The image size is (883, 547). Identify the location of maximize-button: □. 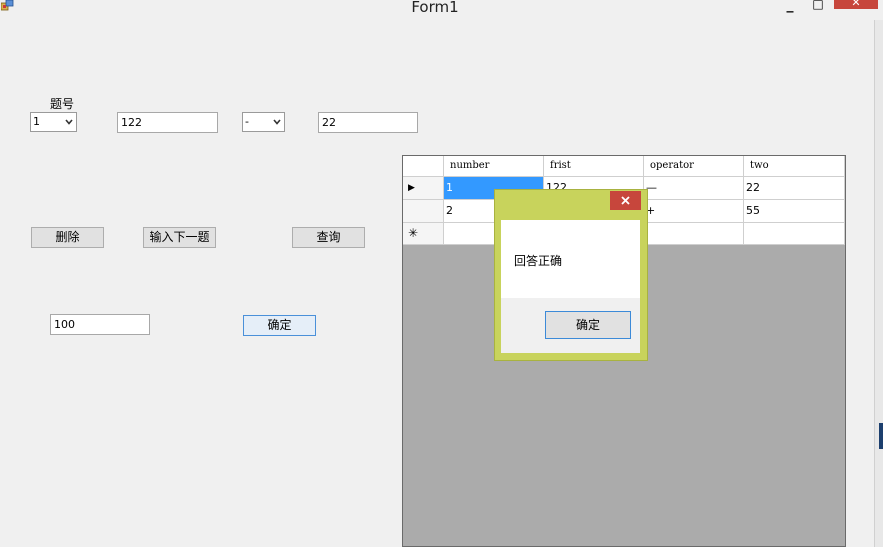
(818, 6).